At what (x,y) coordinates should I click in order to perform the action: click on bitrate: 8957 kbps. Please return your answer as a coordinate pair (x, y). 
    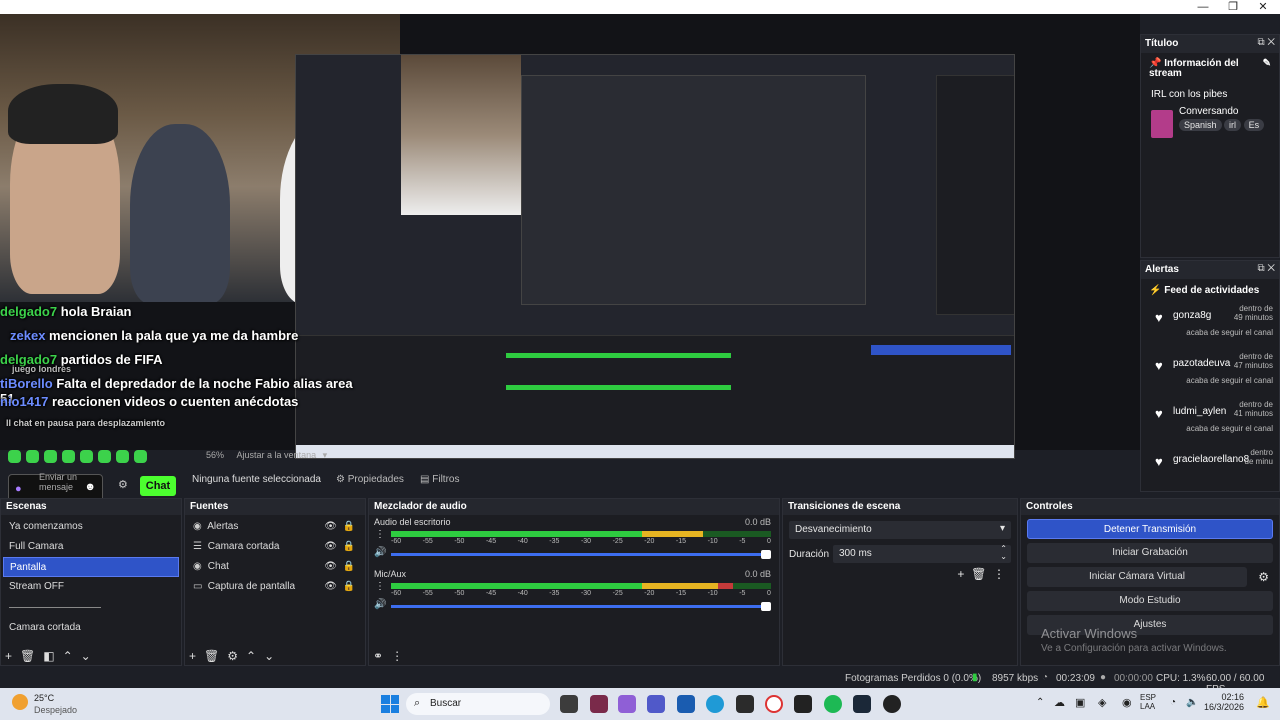
    Looking at the image, I should click on (1015, 678).